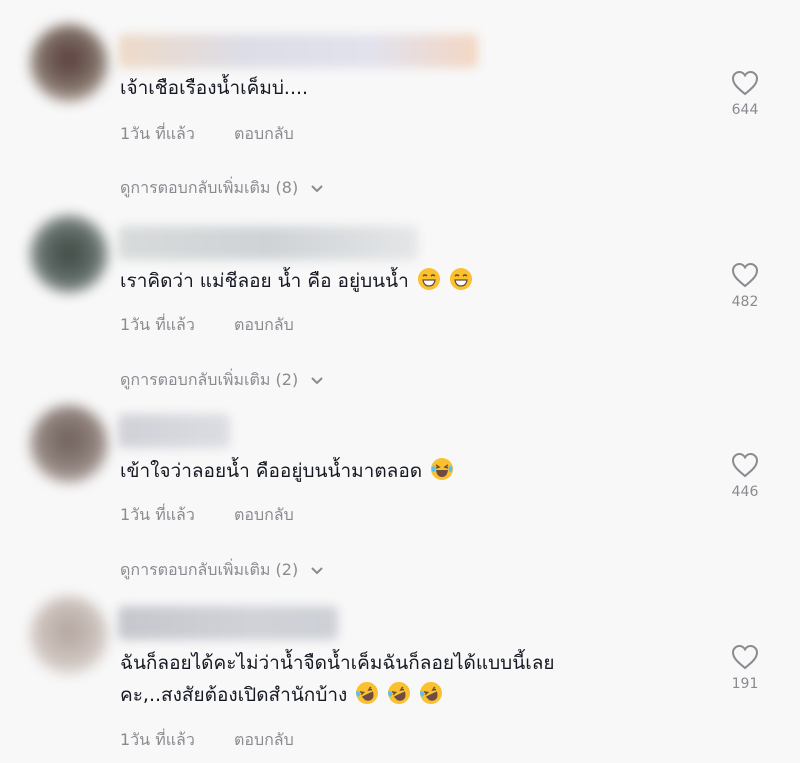  What do you see at coordinates (745, 110) in the screenshot?
I see `like-count: 644` at bounding box center [745, 110].